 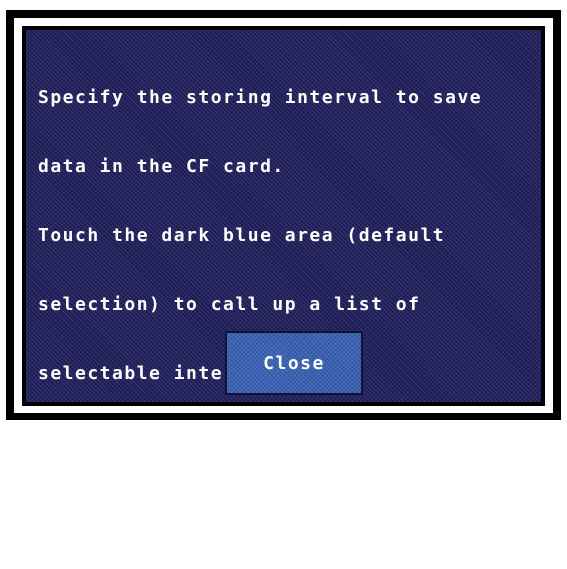 What do you see at coordinates (242, 235) in the screenshot?
I see `message-line: Touch the dark blue area (default` at bounding box center [242, 235].